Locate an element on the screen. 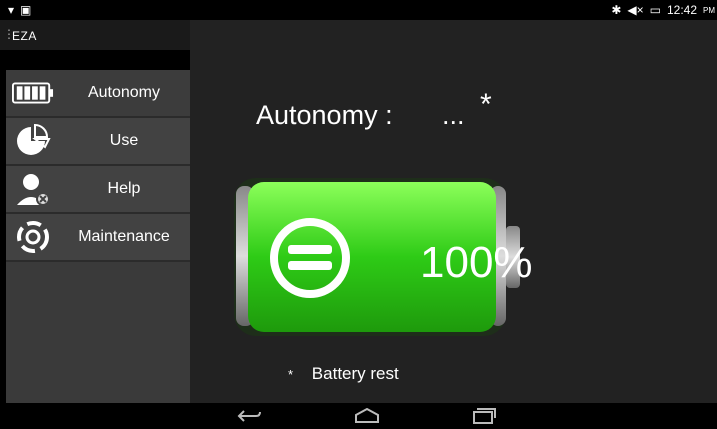 The height and width of the screenshot is (429, 717). battery-note: * Battery rest is located at coordinates (343, 374).